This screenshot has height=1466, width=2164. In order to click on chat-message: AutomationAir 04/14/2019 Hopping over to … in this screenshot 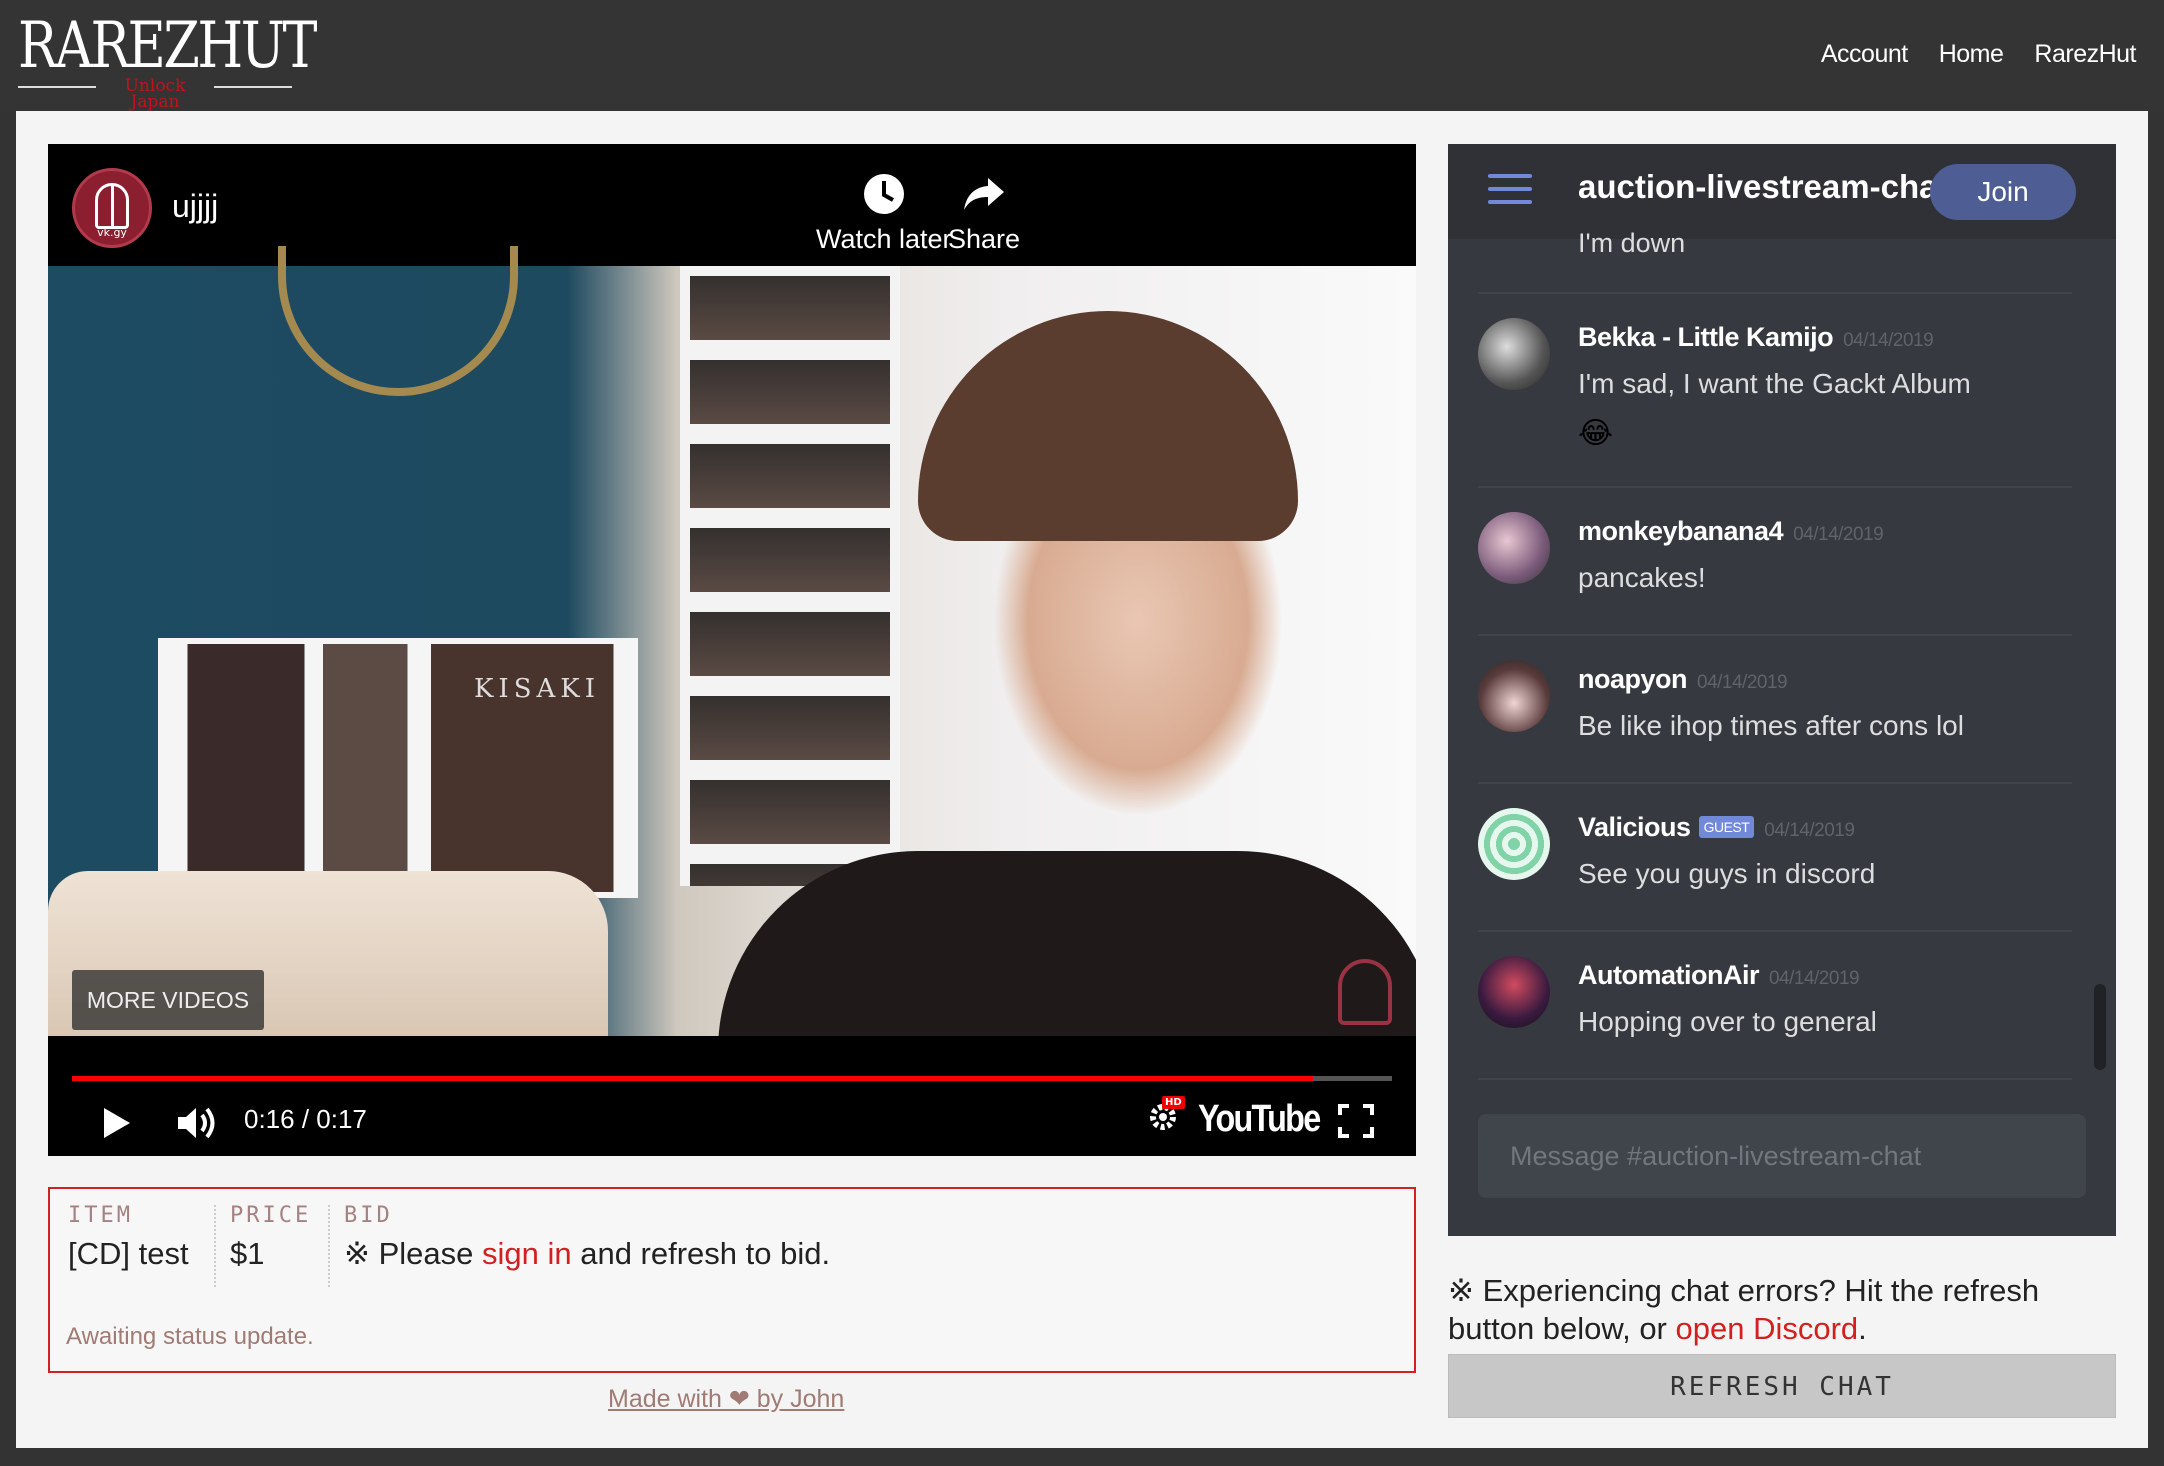, I will do `click(1775, 1005)`.